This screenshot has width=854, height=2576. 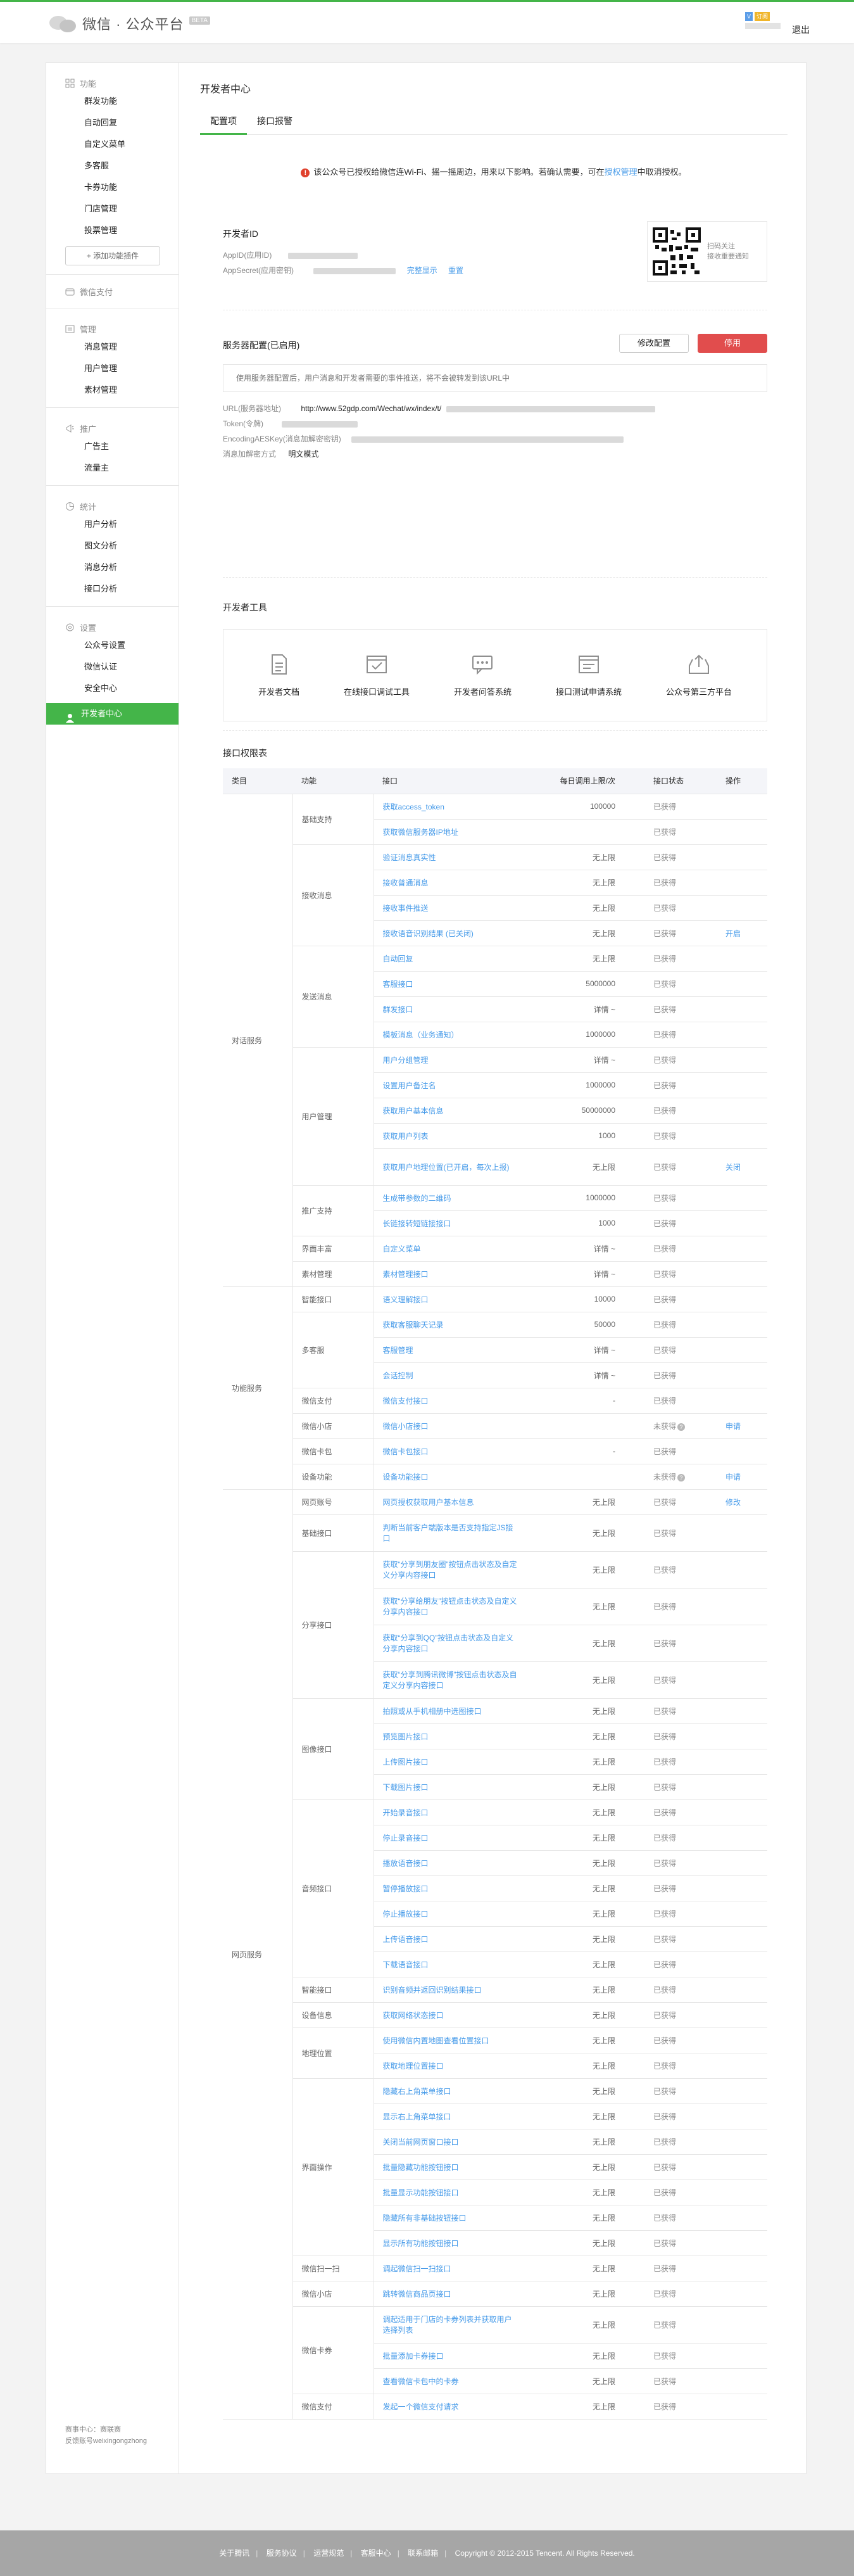 What do you see at coordinates (406, 1426) in the screenshot?
I see `api-link: 微信小店接口` at bounding box center [406, 1426].